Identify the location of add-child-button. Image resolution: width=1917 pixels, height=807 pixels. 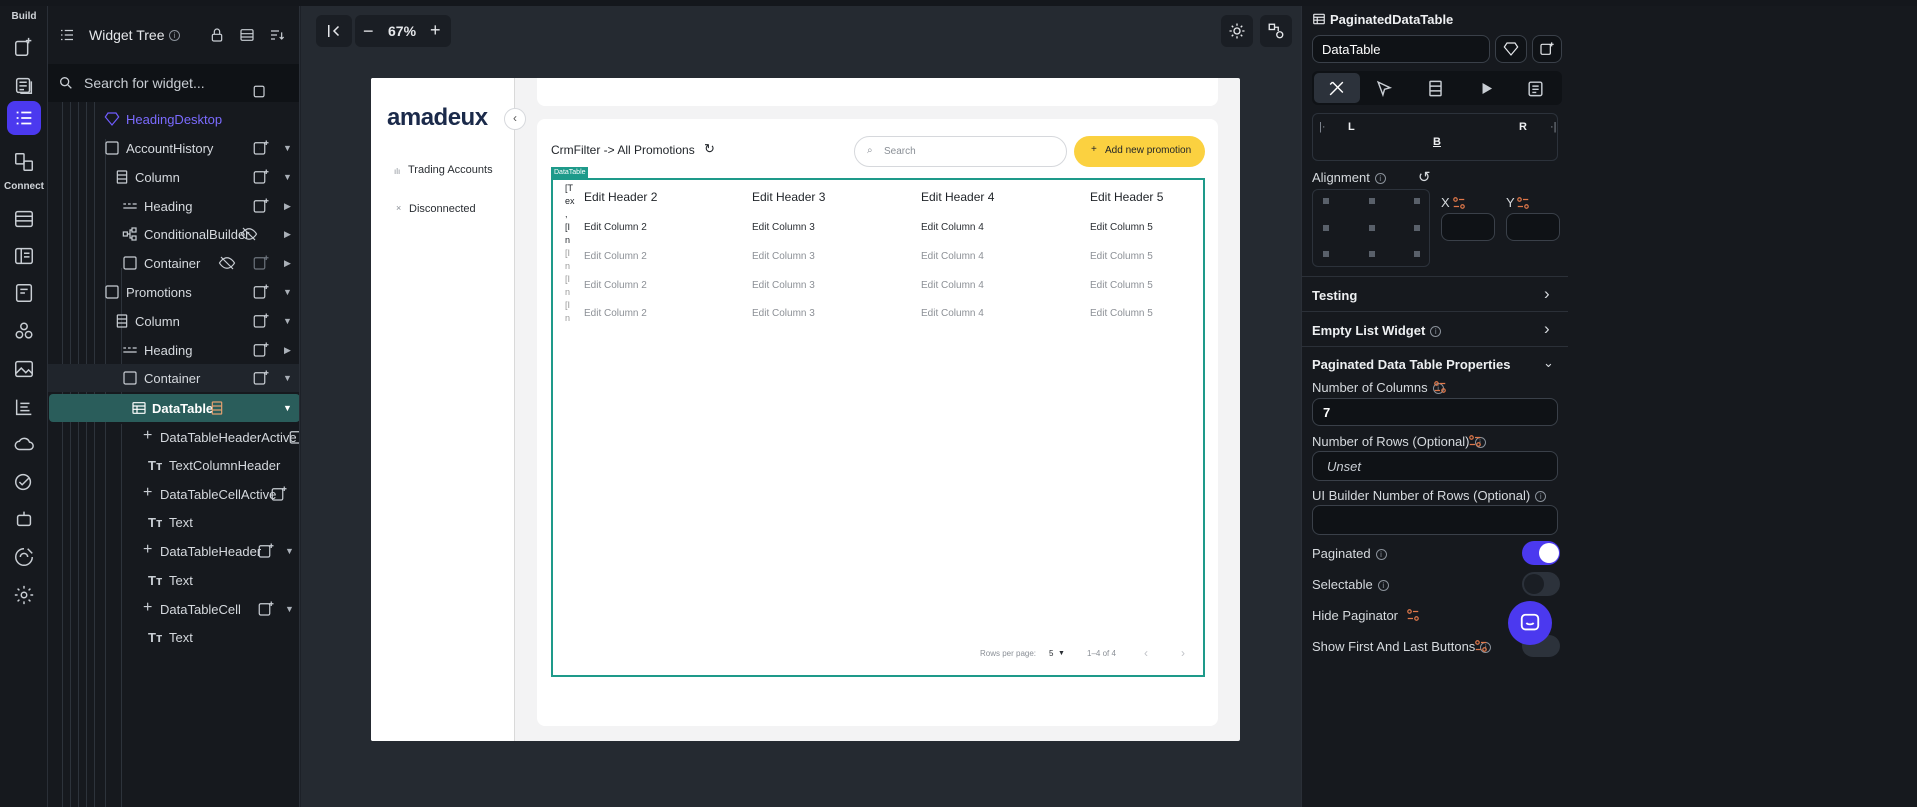
(1547, 49).